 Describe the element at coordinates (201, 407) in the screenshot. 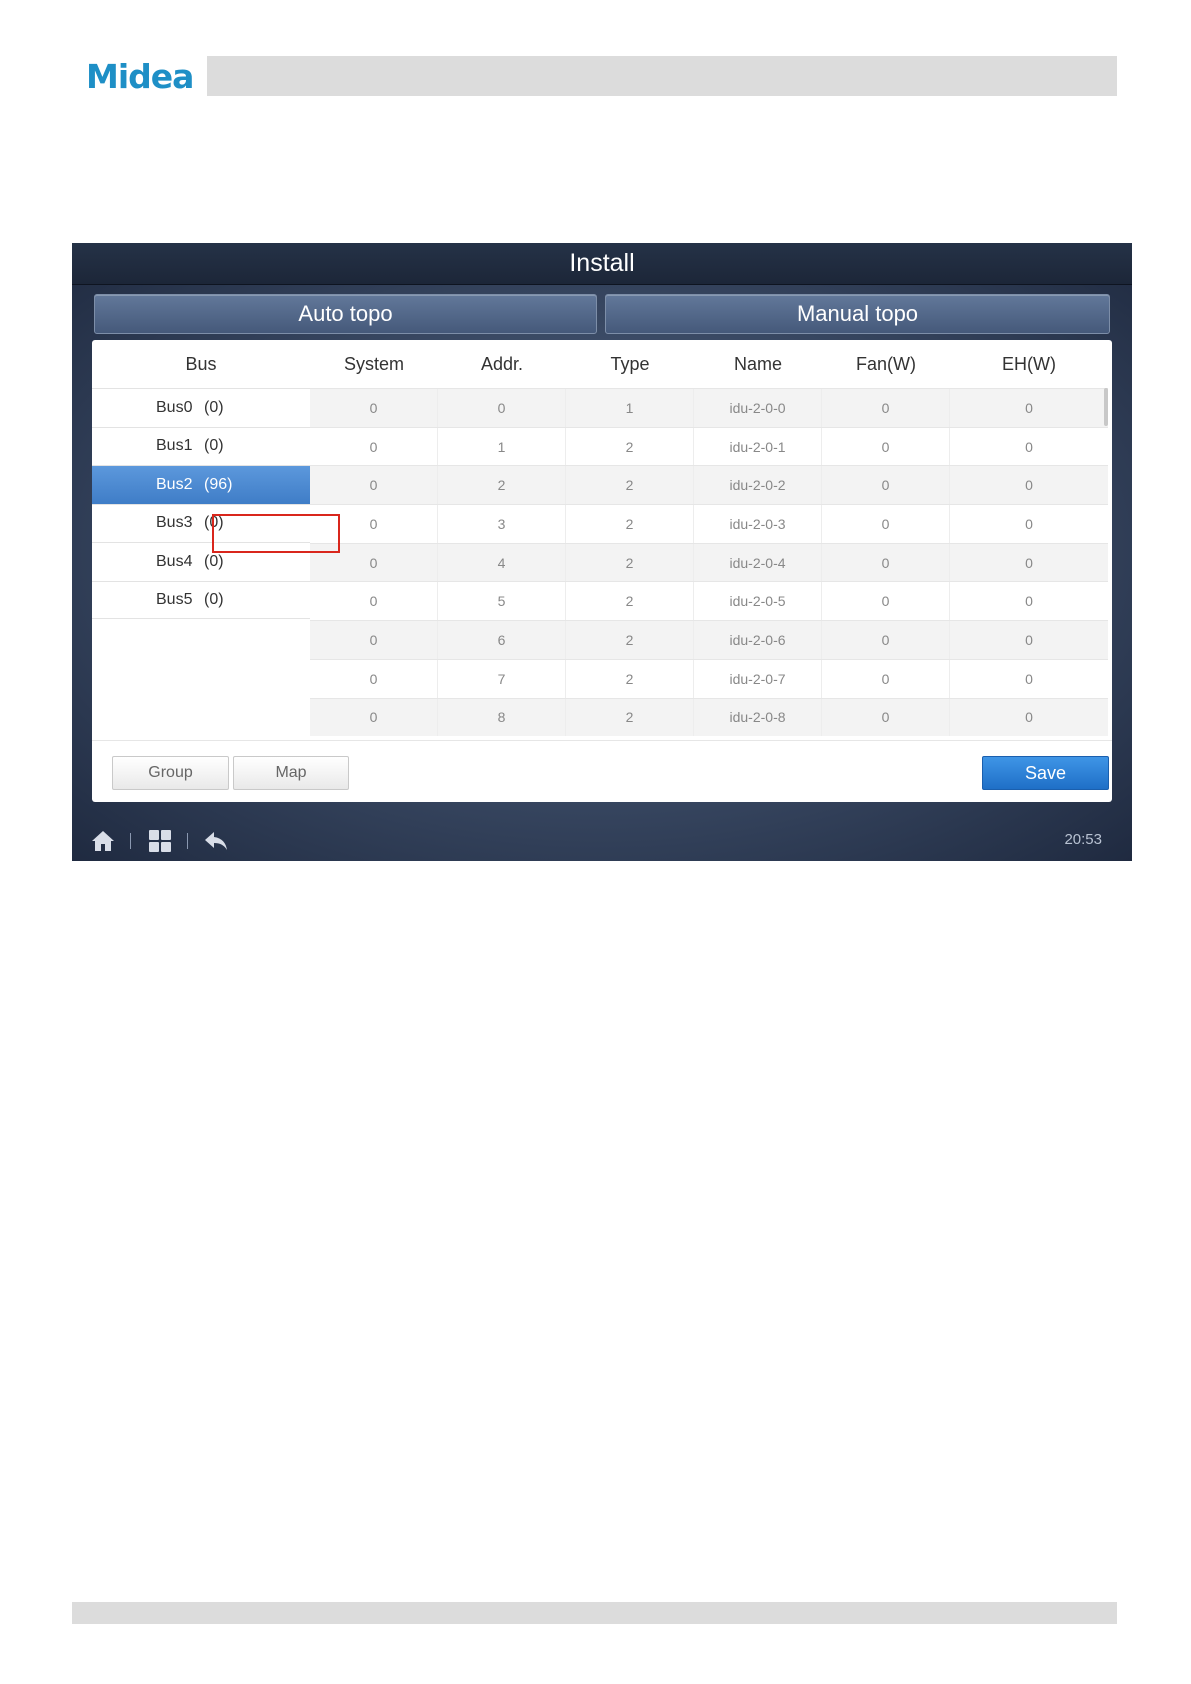

I see `bus-item-bus0: Bus0 (0)` at that location.